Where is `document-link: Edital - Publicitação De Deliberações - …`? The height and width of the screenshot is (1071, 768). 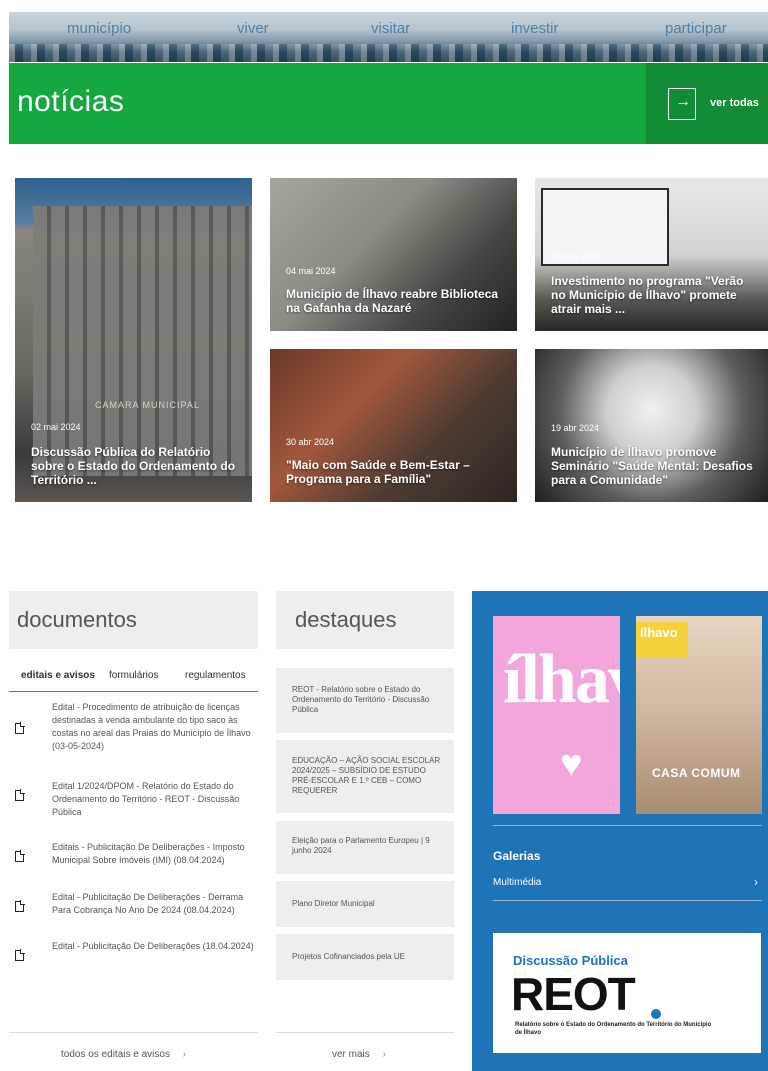 document-link: Edital - Publicitação De Deliberações - … is located at coordinates (155, 904).